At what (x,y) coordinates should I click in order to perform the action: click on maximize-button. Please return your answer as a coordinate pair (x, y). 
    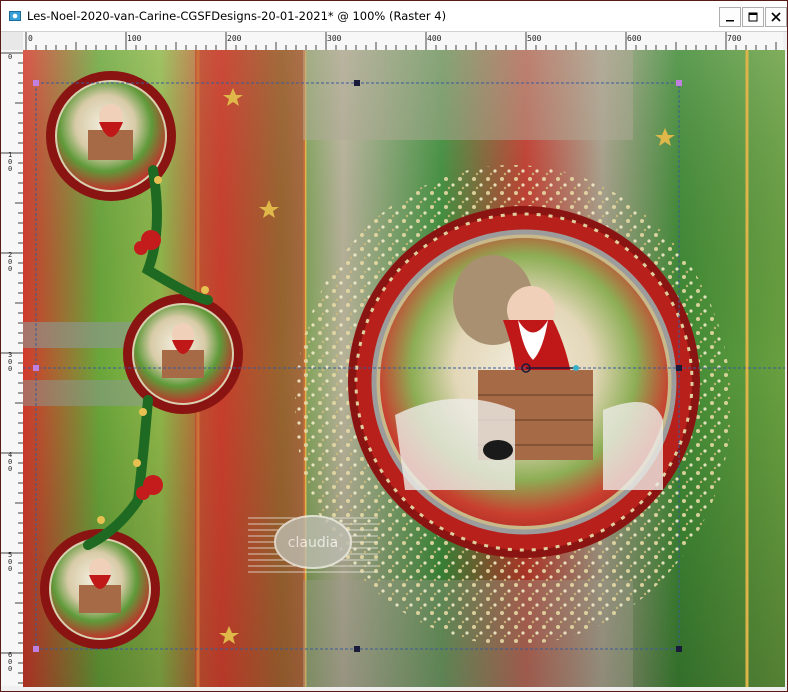
    Looking at the image, I should click on (753, 17).